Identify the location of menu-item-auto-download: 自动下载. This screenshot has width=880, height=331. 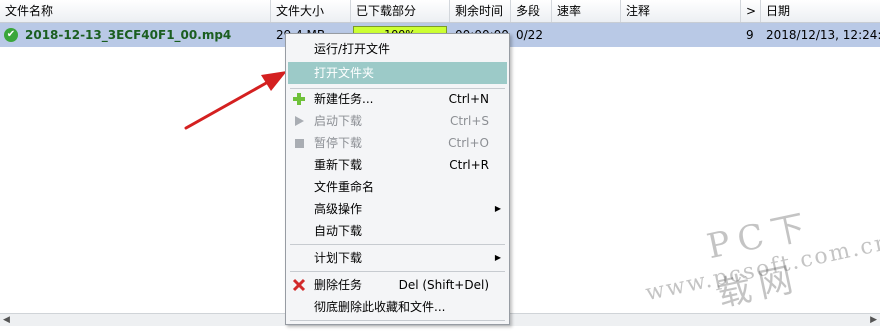
(397, 231).